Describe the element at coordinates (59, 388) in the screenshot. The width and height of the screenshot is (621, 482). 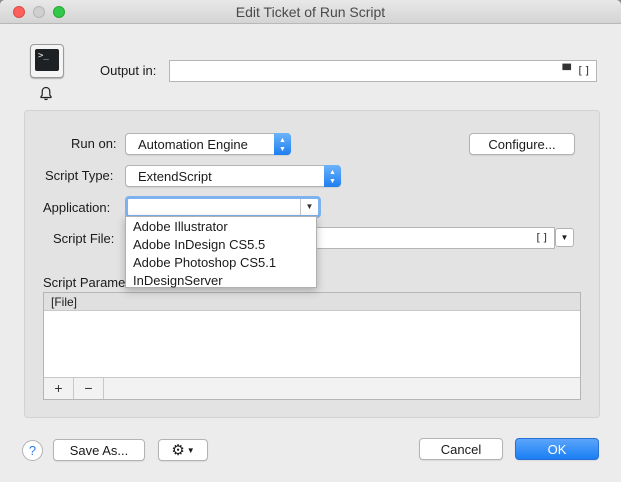
I see `add-param-button: +` at that location.